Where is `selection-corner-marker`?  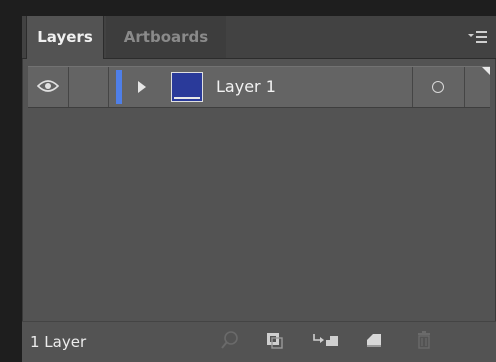 selection-corner-marker is located at coordinates (486, 71).